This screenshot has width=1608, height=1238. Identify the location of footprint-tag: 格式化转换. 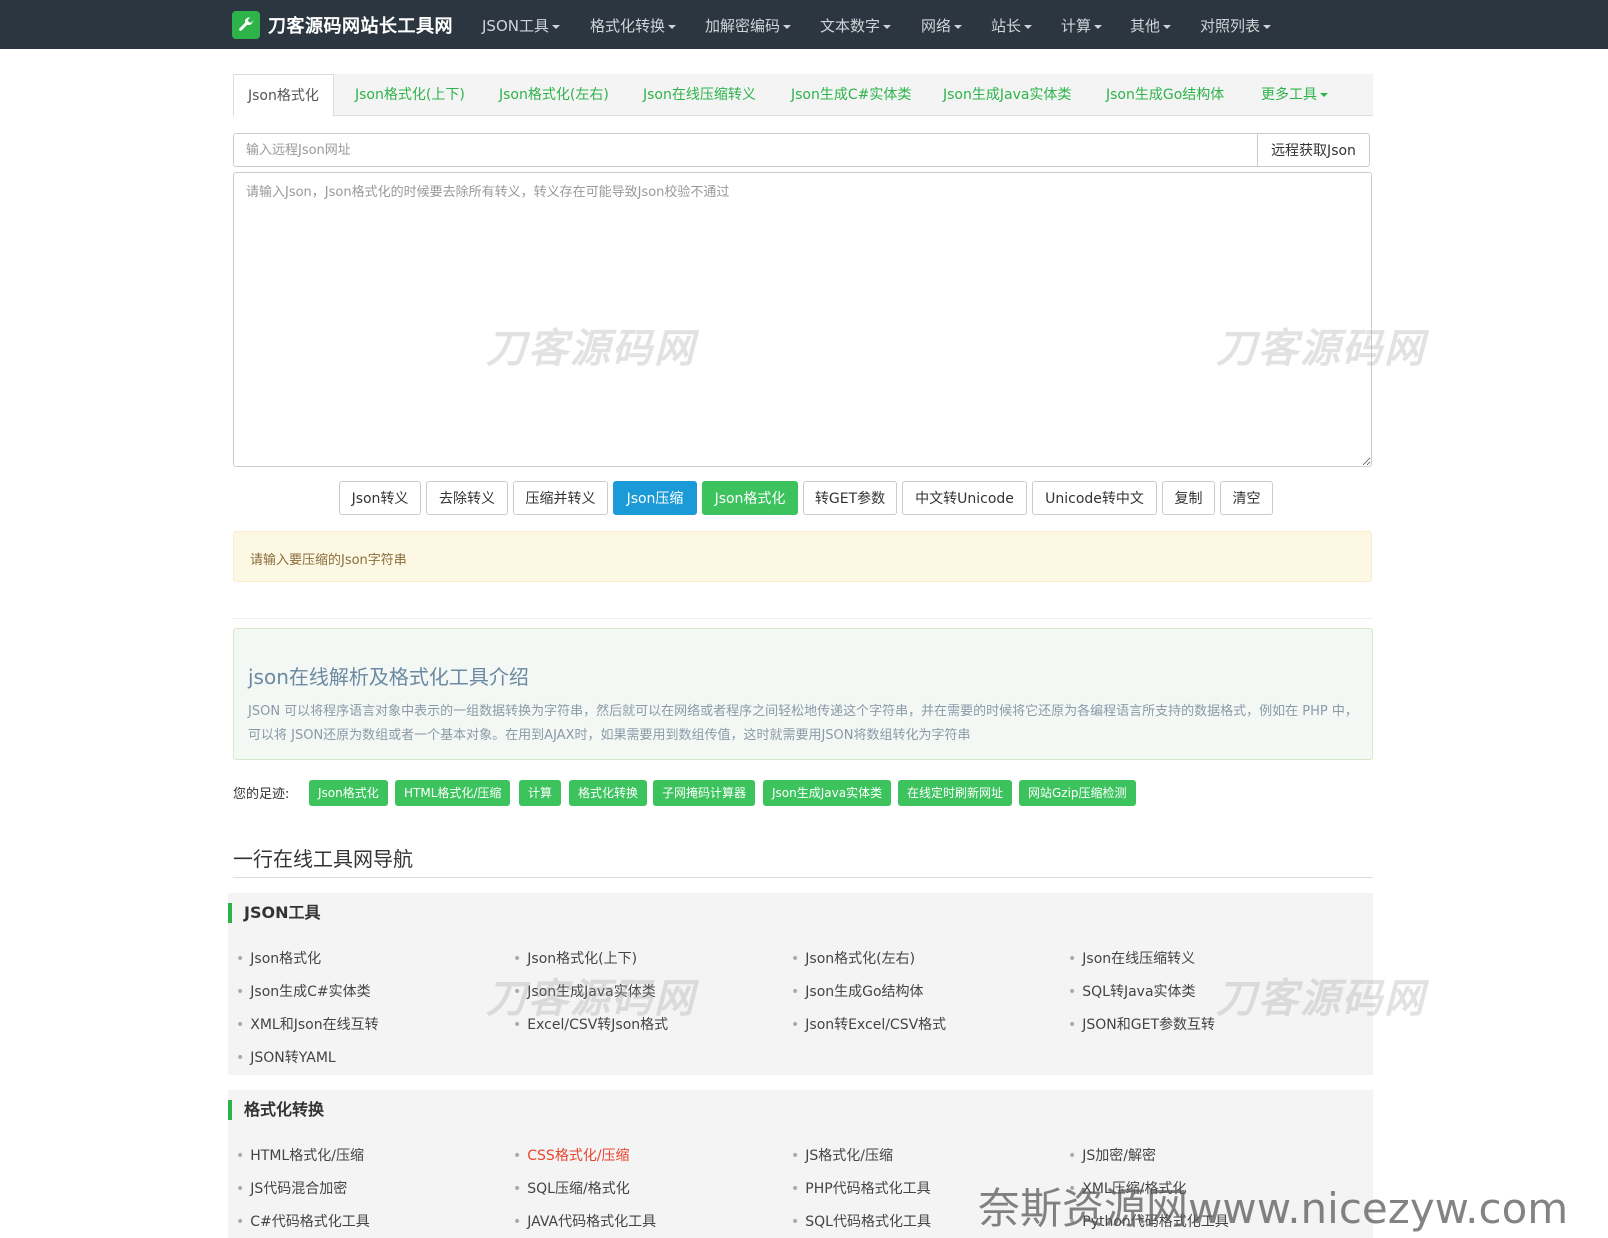
(608, 793).